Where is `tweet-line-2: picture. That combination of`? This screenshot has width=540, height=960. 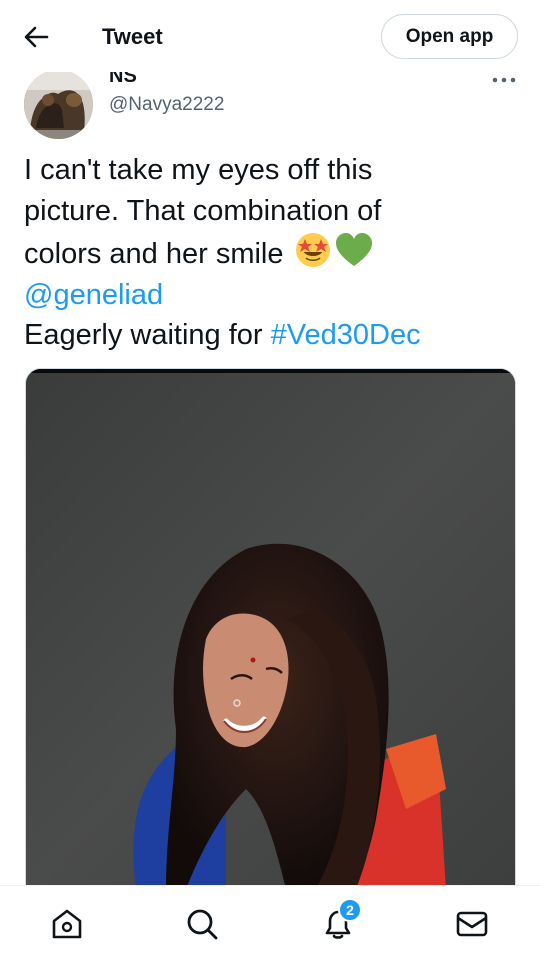
tweet-line-2: picture. That combination of is located at coordinates (203, 210).